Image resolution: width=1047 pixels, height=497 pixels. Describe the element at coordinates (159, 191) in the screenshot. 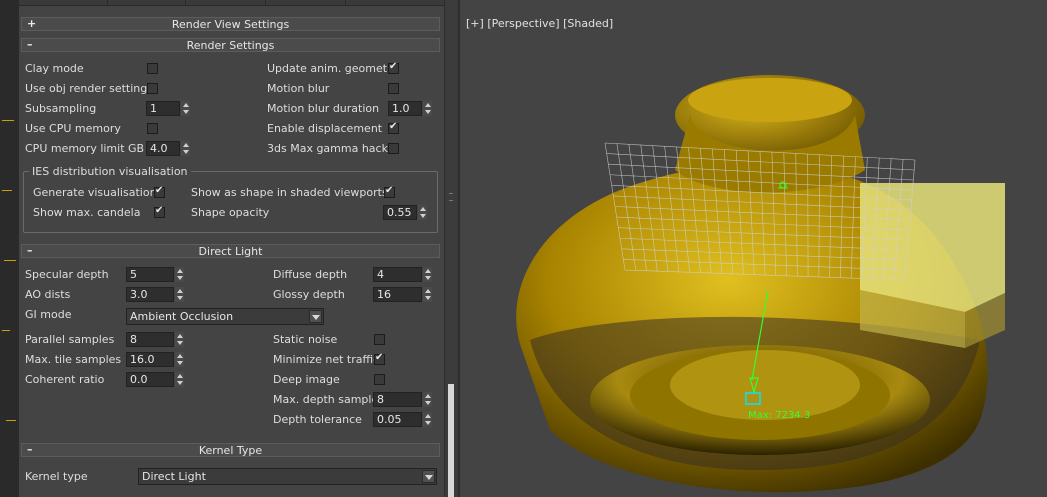

I see `generate-visualisation-checkbox` at that location.